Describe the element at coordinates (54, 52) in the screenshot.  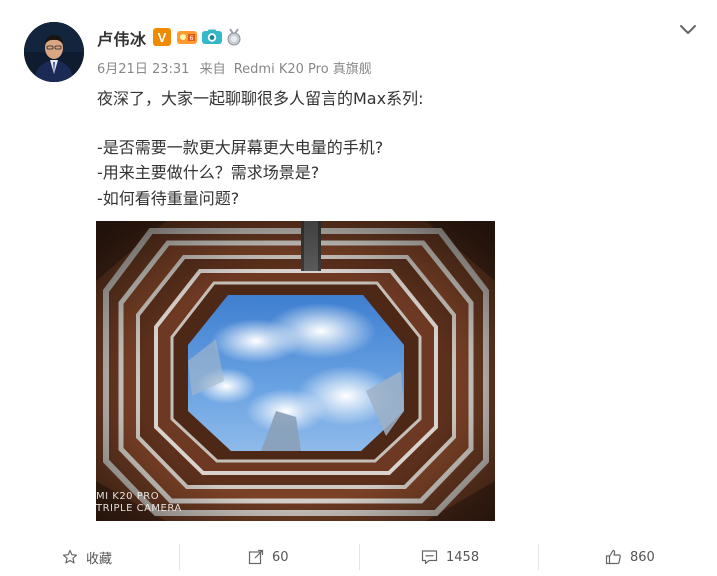
I see `author-avatar` at that location.